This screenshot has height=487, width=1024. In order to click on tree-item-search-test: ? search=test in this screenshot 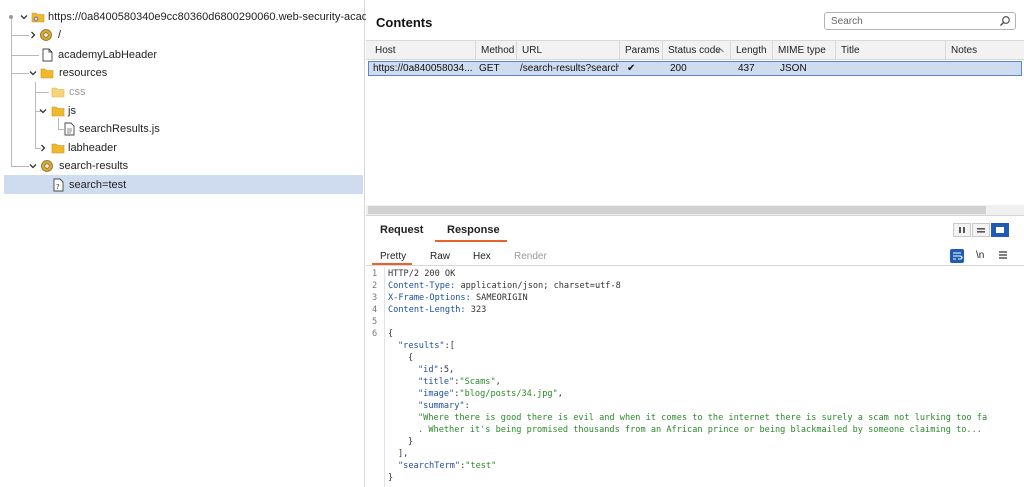, I will do `click(199, 185)`.